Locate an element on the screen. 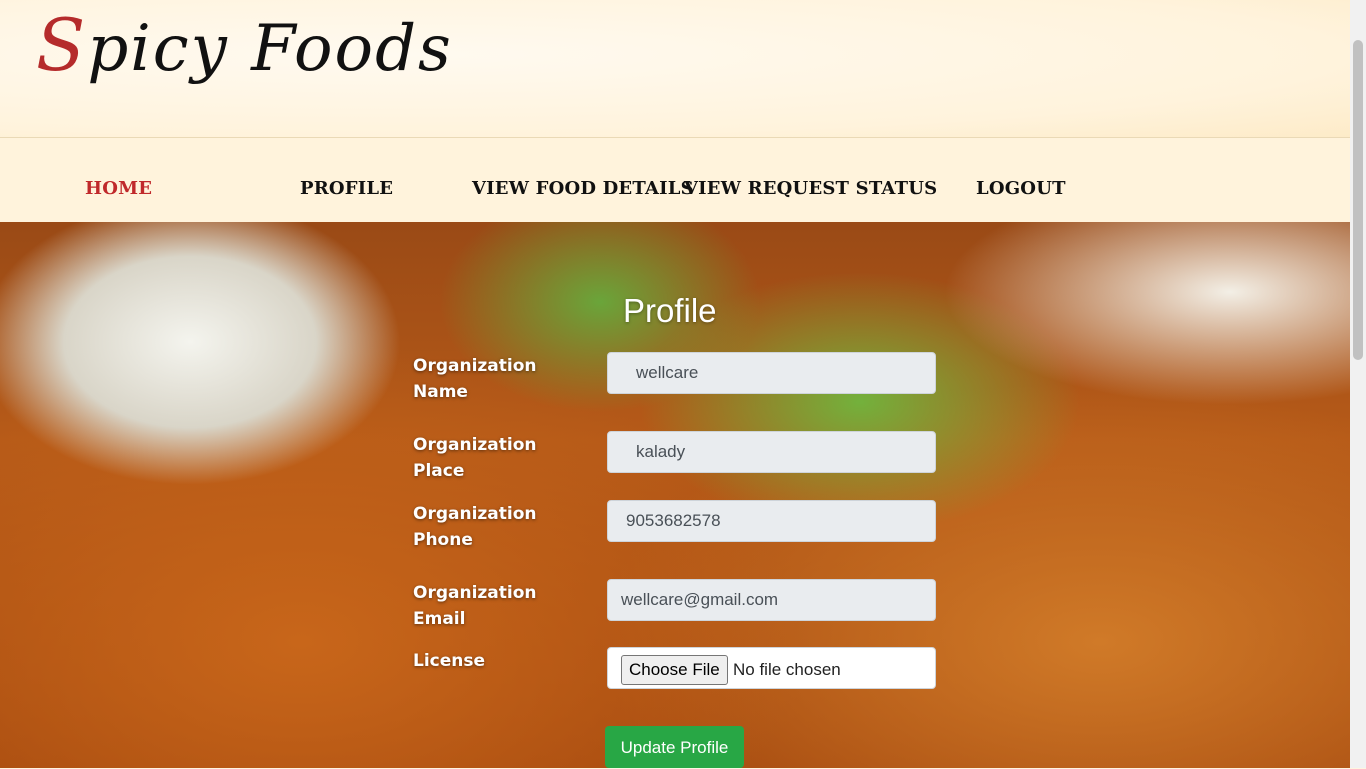 Image resolution: width=1366 pixels, height=769 pixels. page-scrollbar is located at coordinates (1358, 384).